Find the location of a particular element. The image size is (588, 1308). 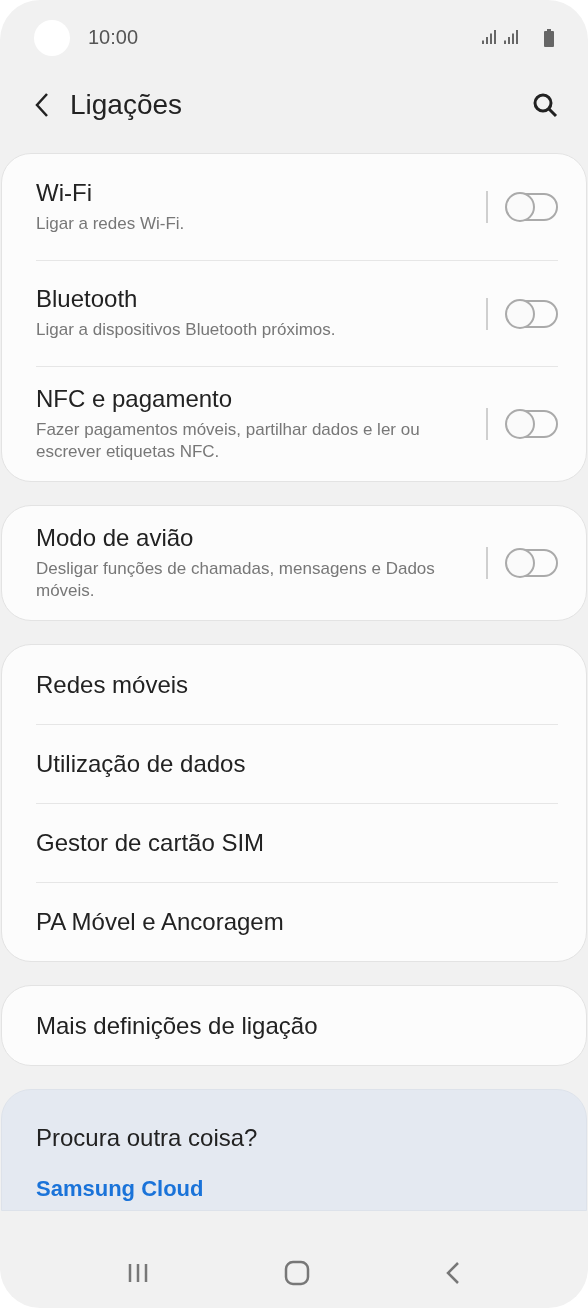

setting-description: Fazer pagamentos móveis, partilhar dados e ler ou escrever etiquetas NFC. is located at coordinates (228, 441).